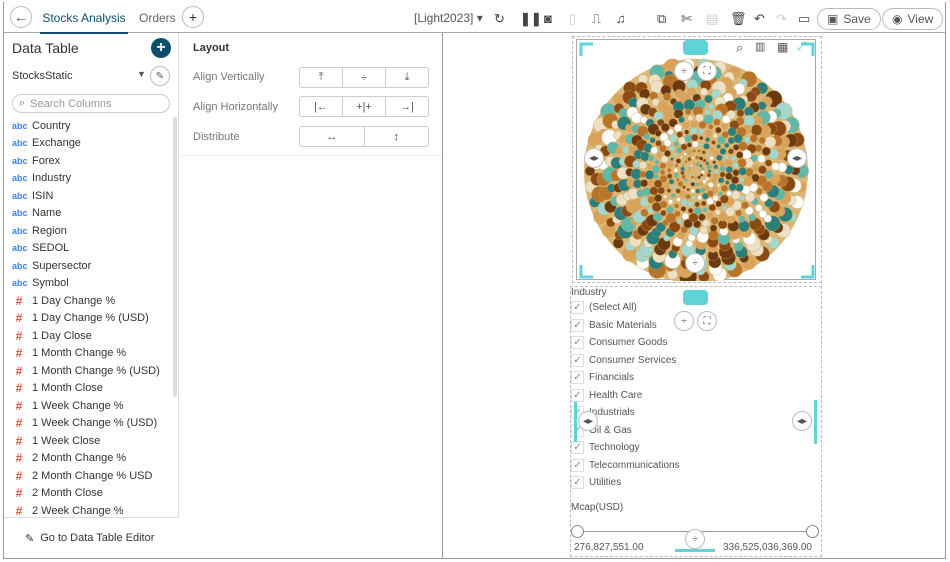 This screenshot has height=562, width=950. What do you see at coordinates (499, 19) in the screenshot?
I see `refresh-icon: ↻` at bounding box center [499, 19].